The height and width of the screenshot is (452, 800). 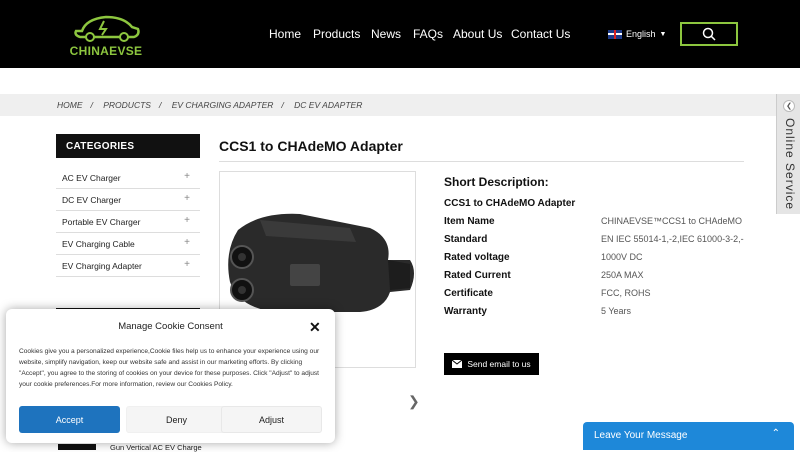 What do you see at coordinates (271, 419) in the screenshot?
I see `adjust-button: Adjust` at bounding box center [271, 419].